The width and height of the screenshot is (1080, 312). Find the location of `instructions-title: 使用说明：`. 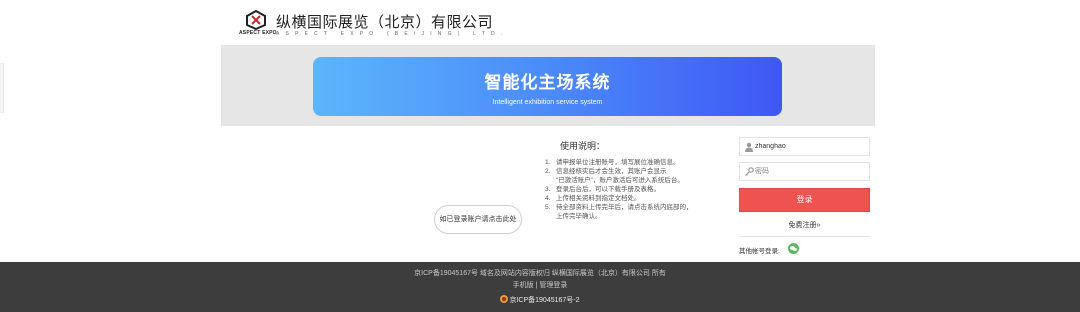

instructions-title: 使用说明： is located at coordinates (583, 146).